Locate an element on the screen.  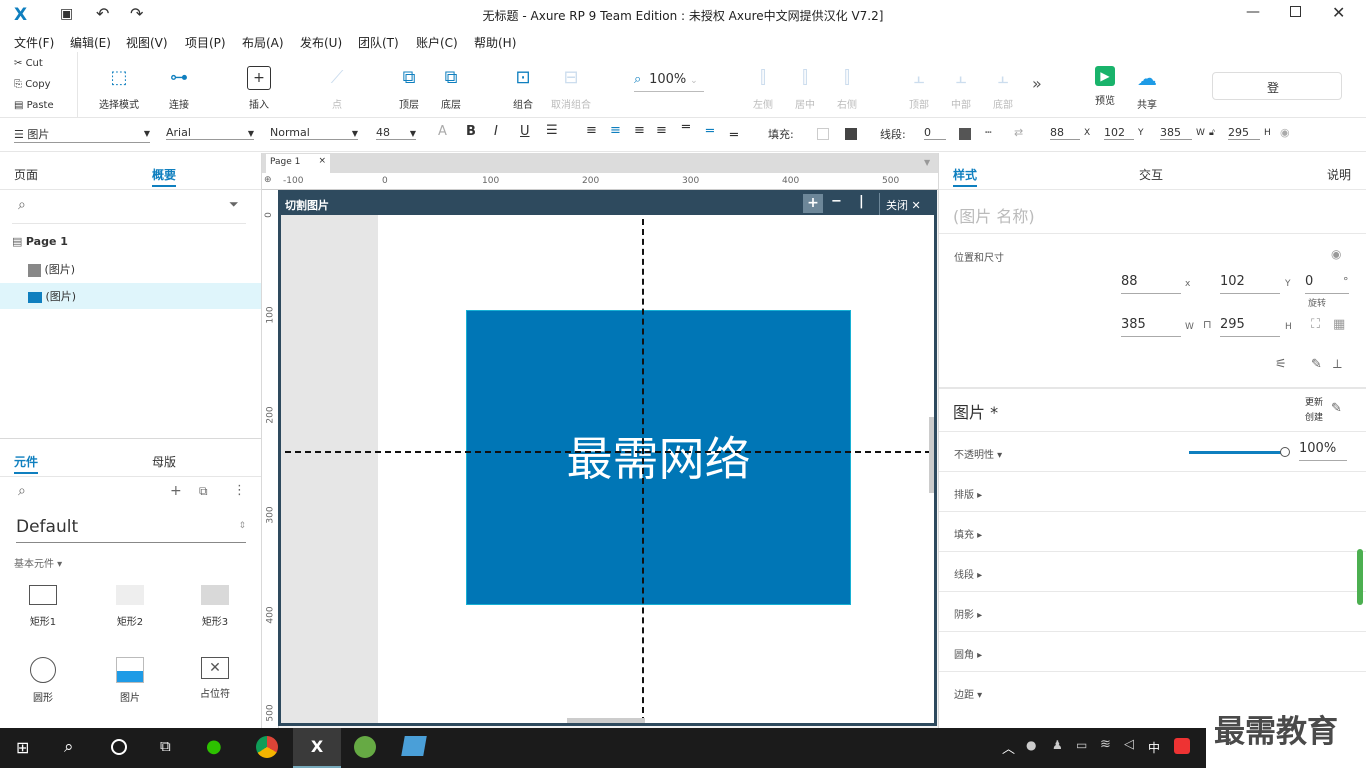
align-text-center-icon: ≡ is located at coordinates (615, 130).